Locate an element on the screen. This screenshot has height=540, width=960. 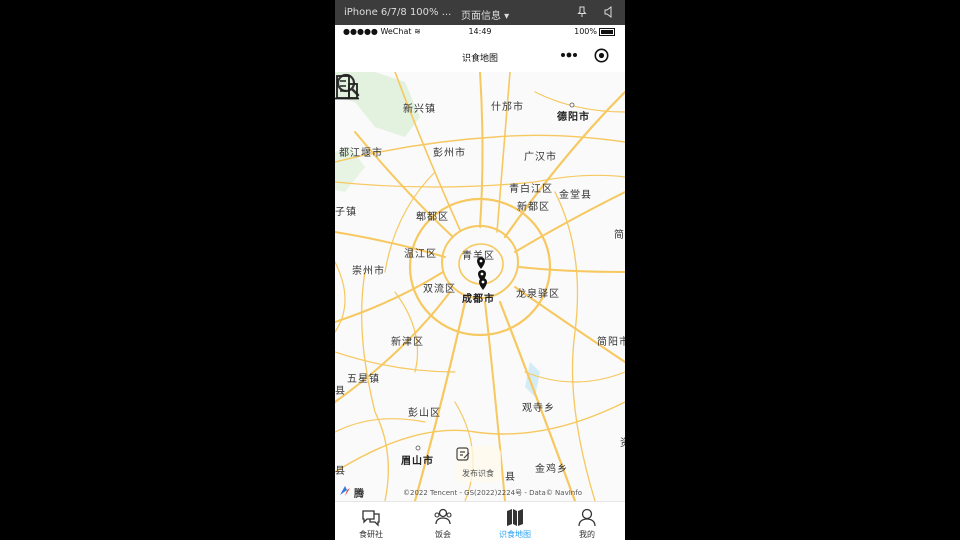
map-place-label: 简阳市 is located at coordinates (611, 342).